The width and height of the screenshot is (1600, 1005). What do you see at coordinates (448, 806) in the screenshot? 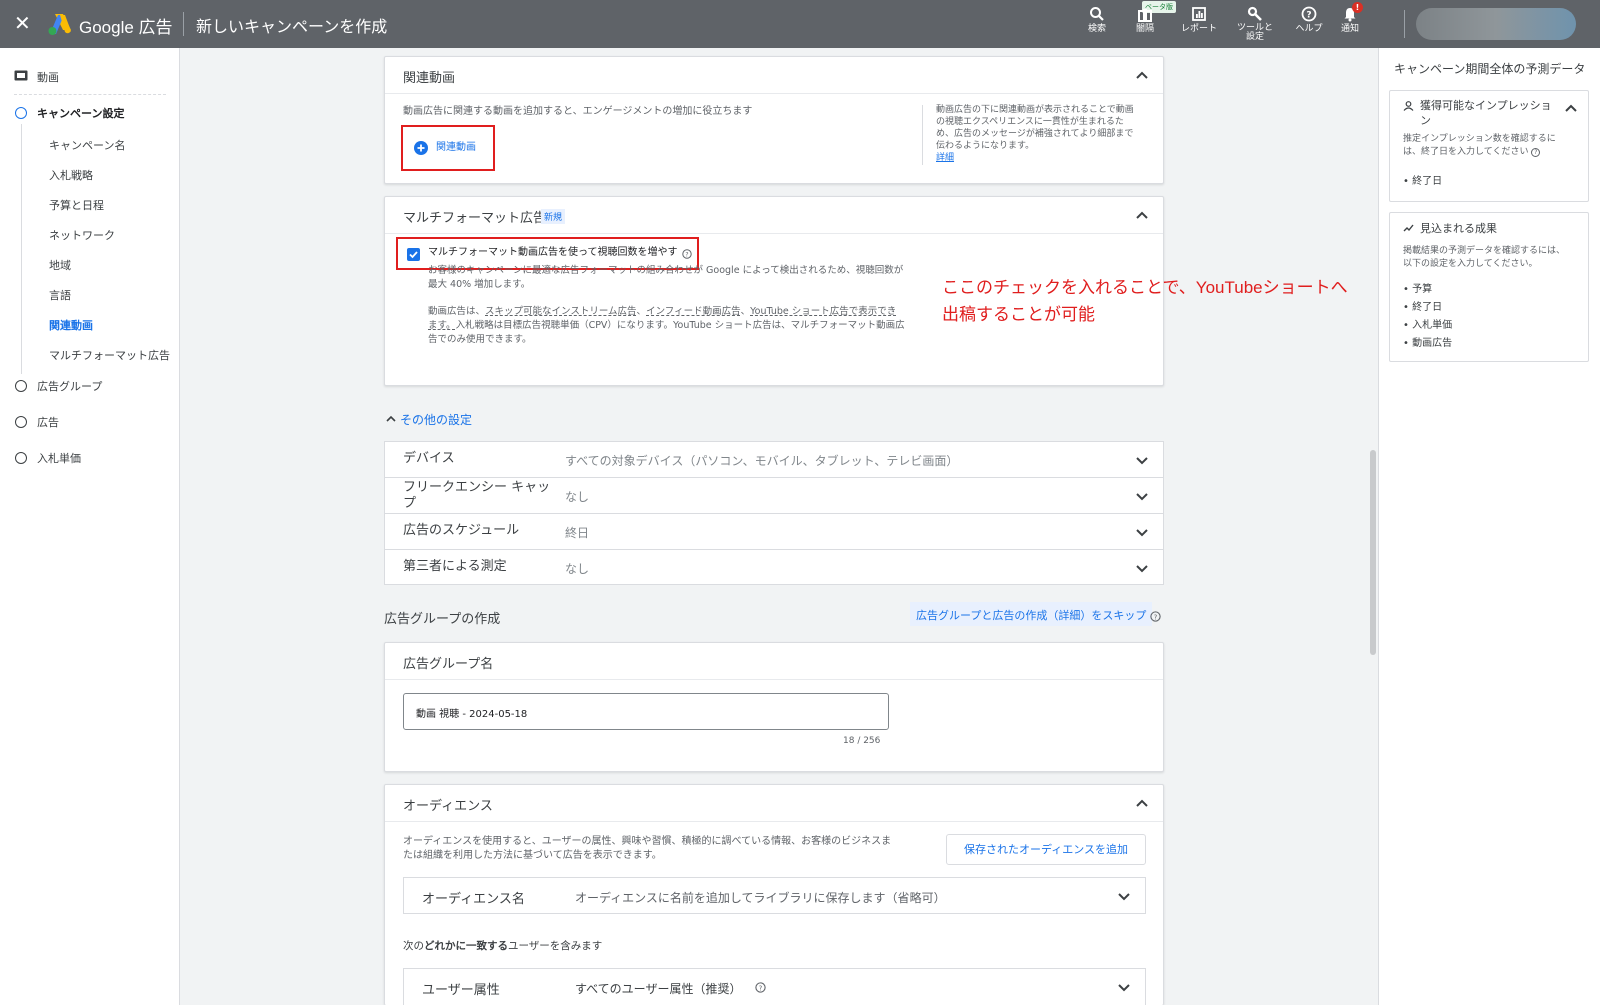
I see `card-title: オーディエンス` at bounding box center [448, 806].